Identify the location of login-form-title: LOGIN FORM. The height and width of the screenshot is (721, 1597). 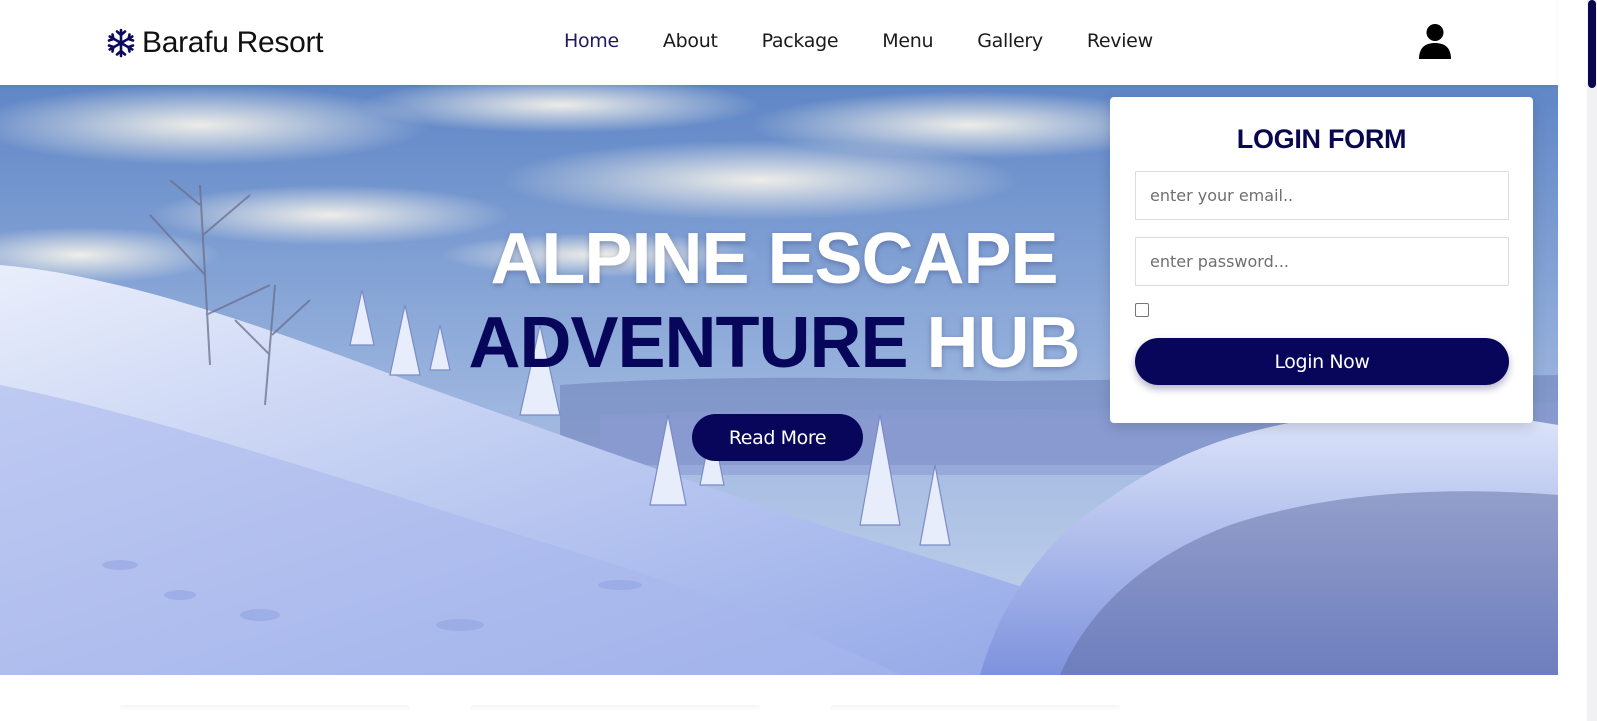
(1321, 139).